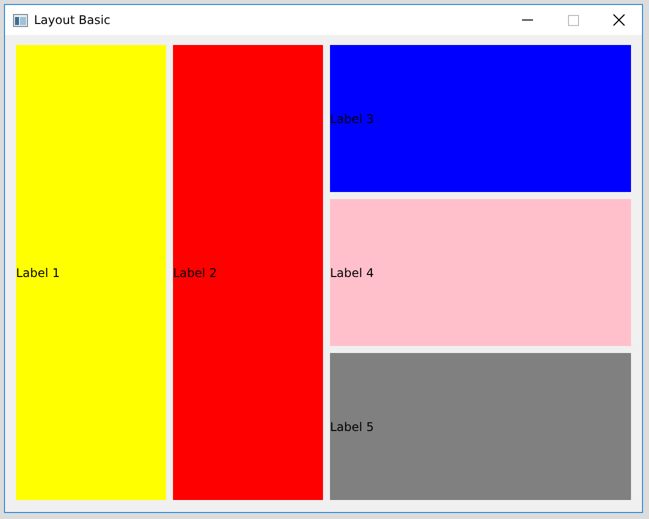 The width and height of the screenshot is (649, 519). What do you see at coordinates (480, 118) in the screenshot?
I see `color-label: Label 3` at bounding box center [480, 118].